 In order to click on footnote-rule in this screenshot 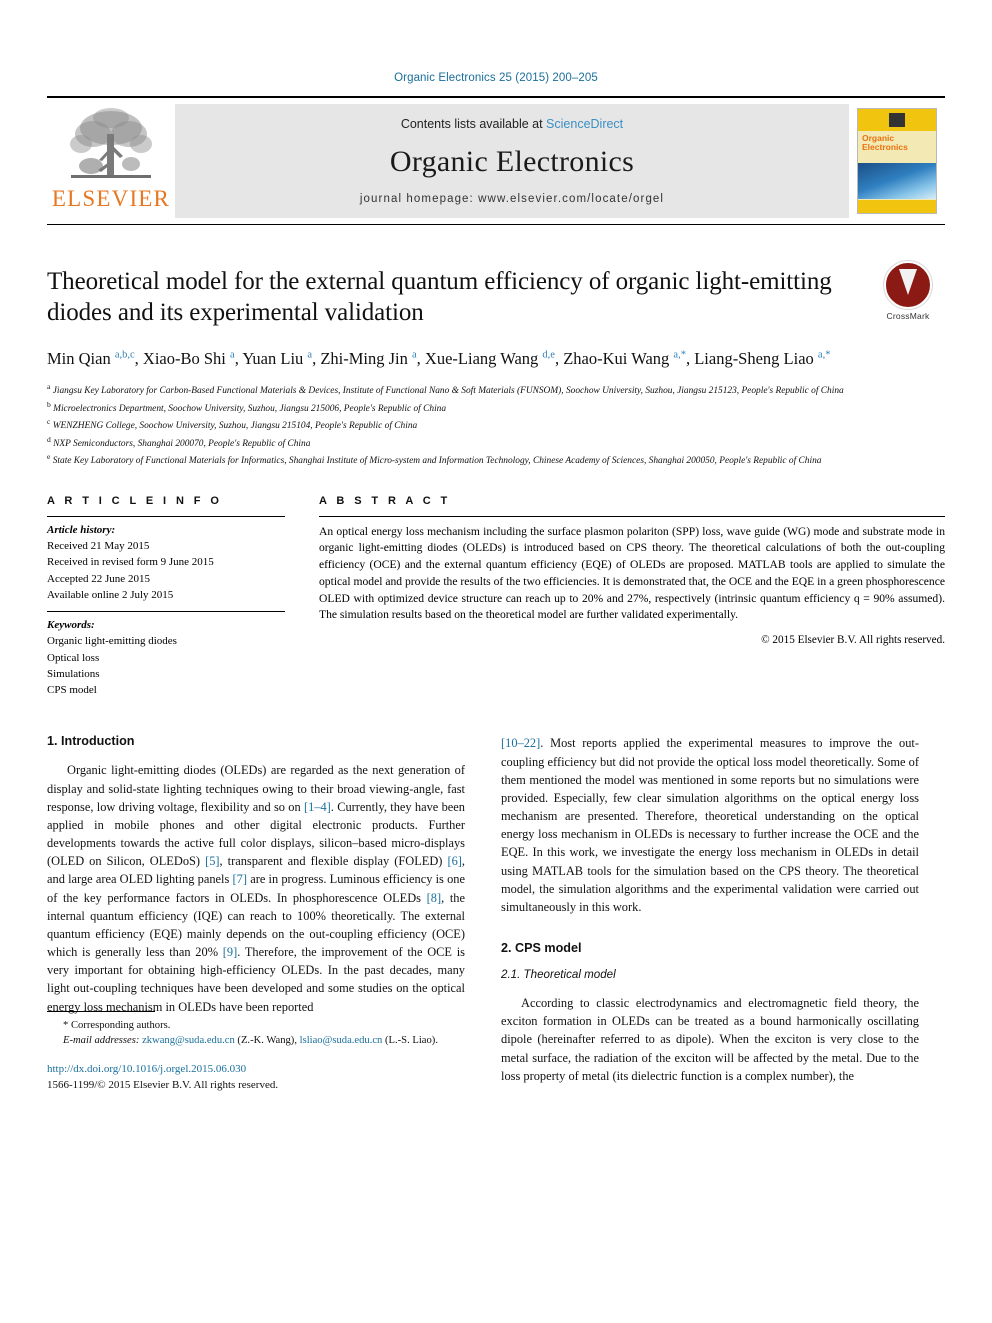, I will do `click(101, 1012)`.